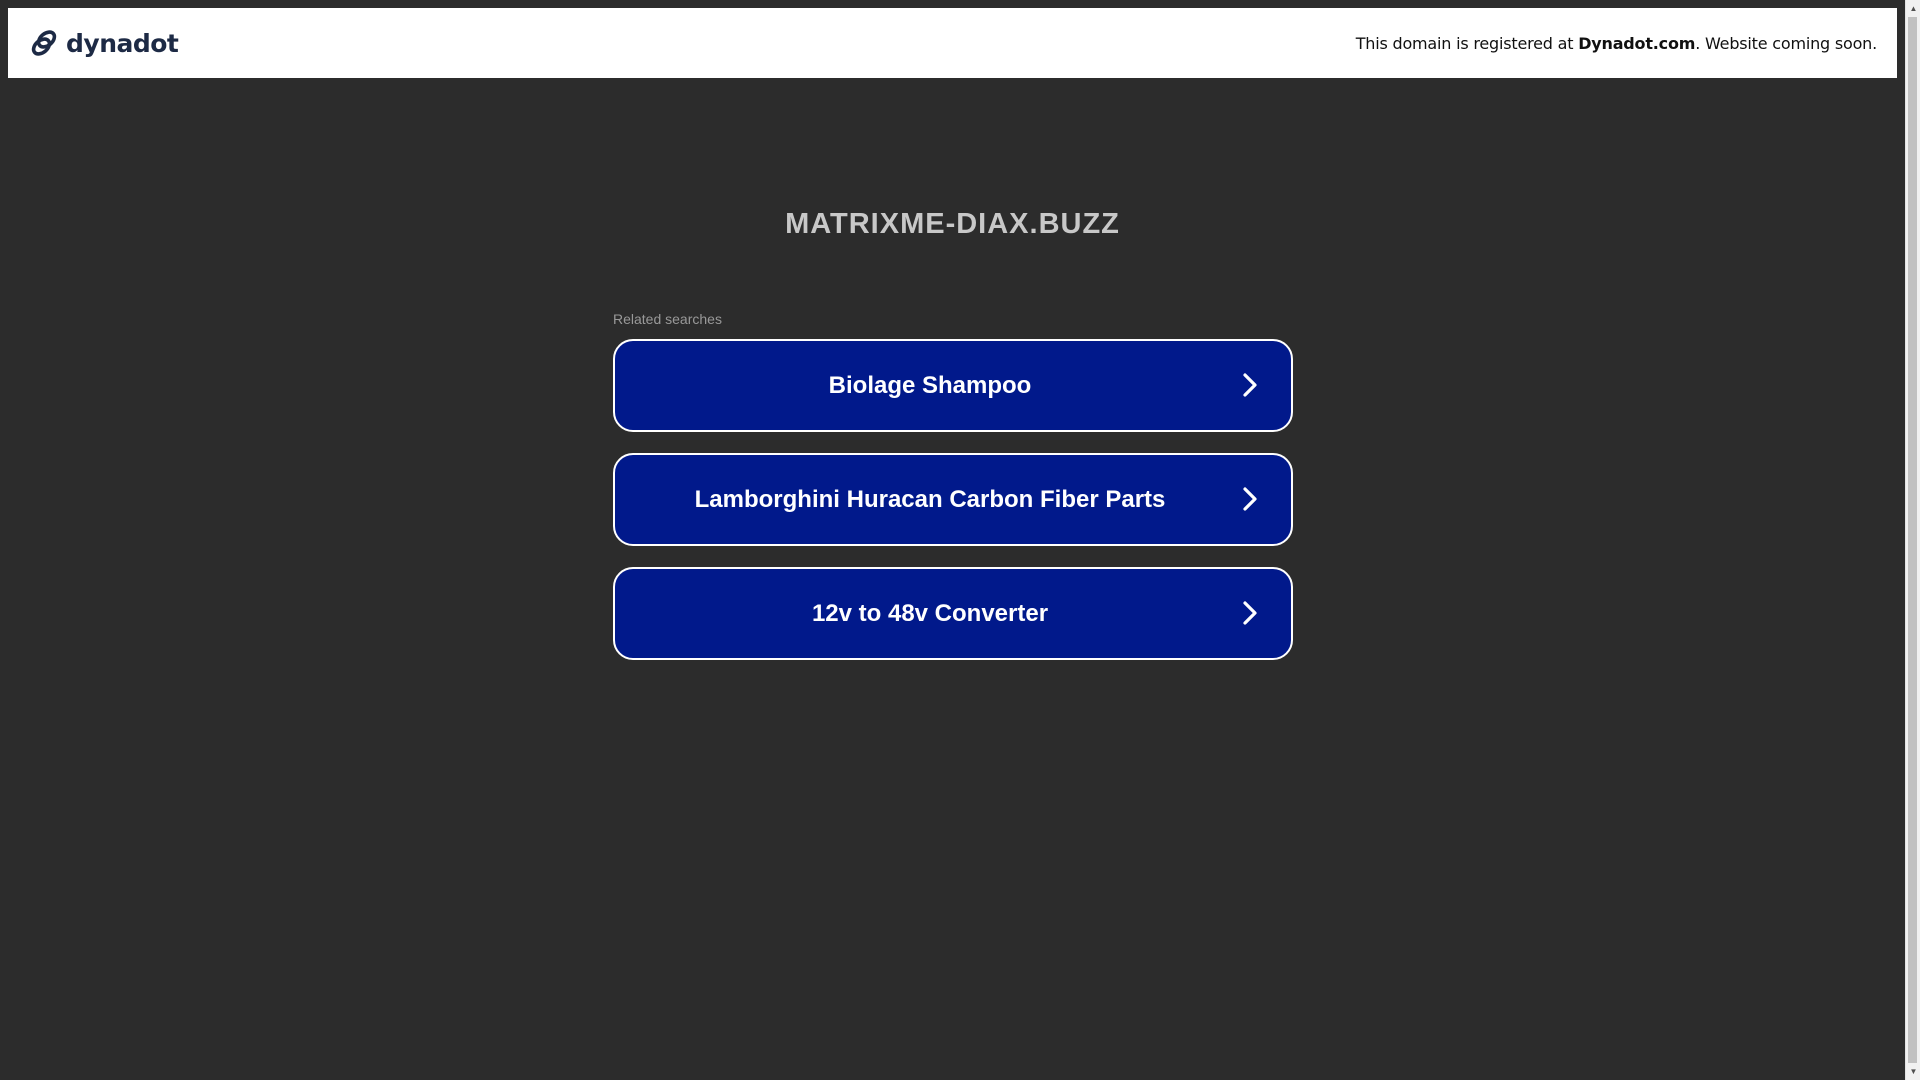 Image resolution: width=1920 pixels, height=1080 pixels. Describe the element at coordinates (952, 224) in the screenshot. I see `domain-title: MATRIXME-DIAX.BUZZ` at that location.